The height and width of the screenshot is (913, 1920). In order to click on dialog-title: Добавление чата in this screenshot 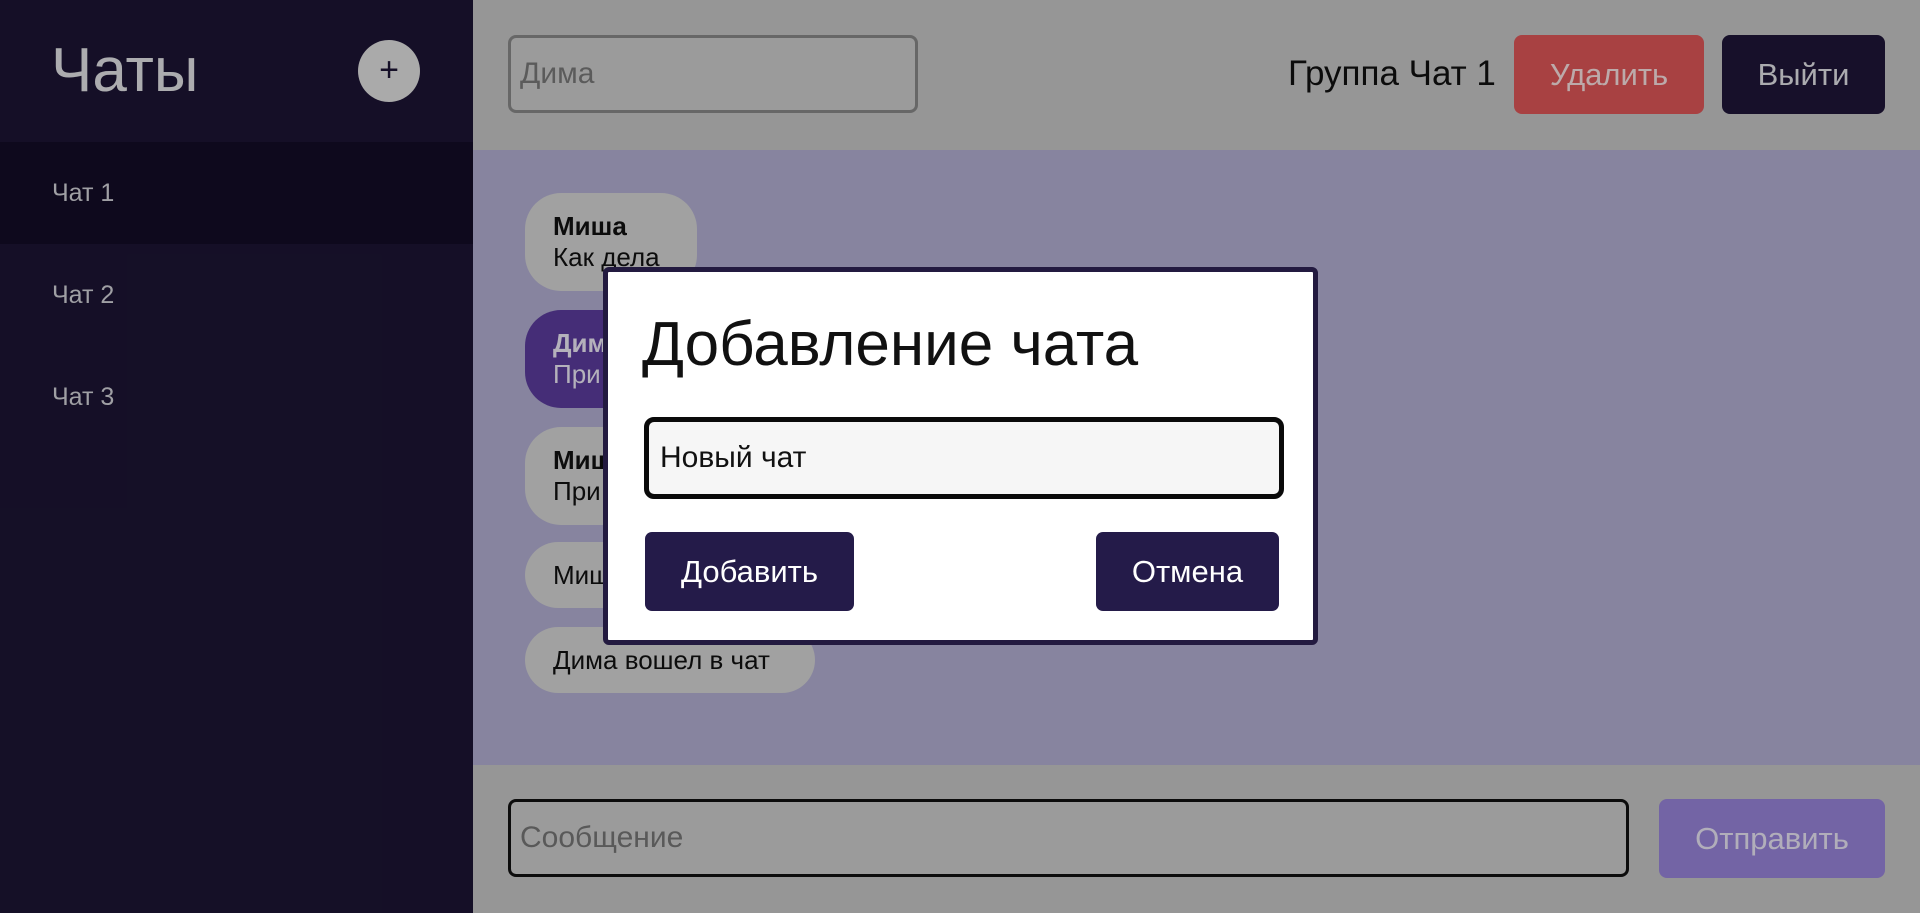, I will do `click(890, 344)`.